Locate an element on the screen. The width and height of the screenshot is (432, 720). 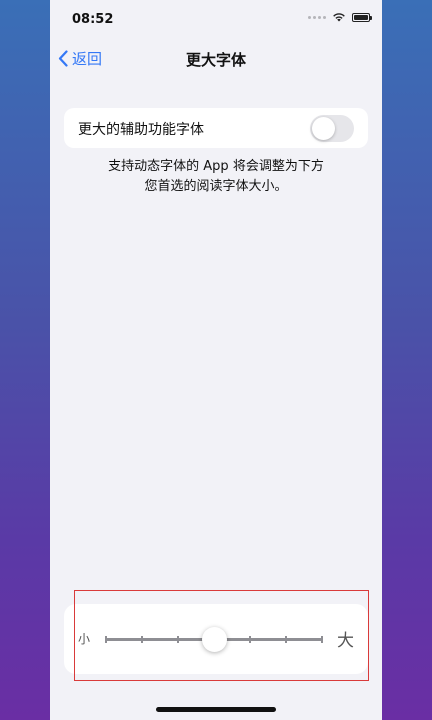
larger-accessibility-row: 更大的辅助功能字体 is located at coordinates (216, 128).